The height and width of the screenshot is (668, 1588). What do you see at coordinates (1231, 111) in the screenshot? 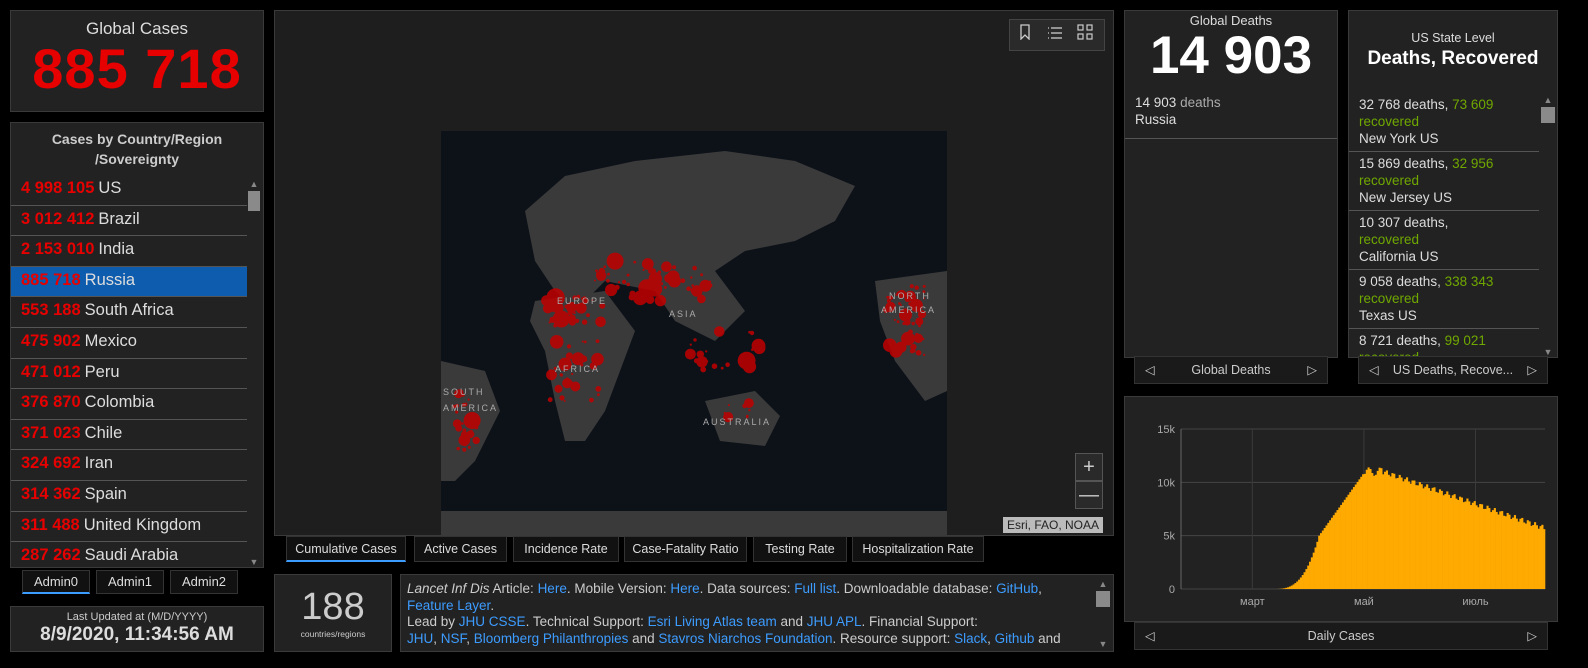
I see `global-deaths-detail: 14 903 deaths Russia` at bounding box center [1231, 111].